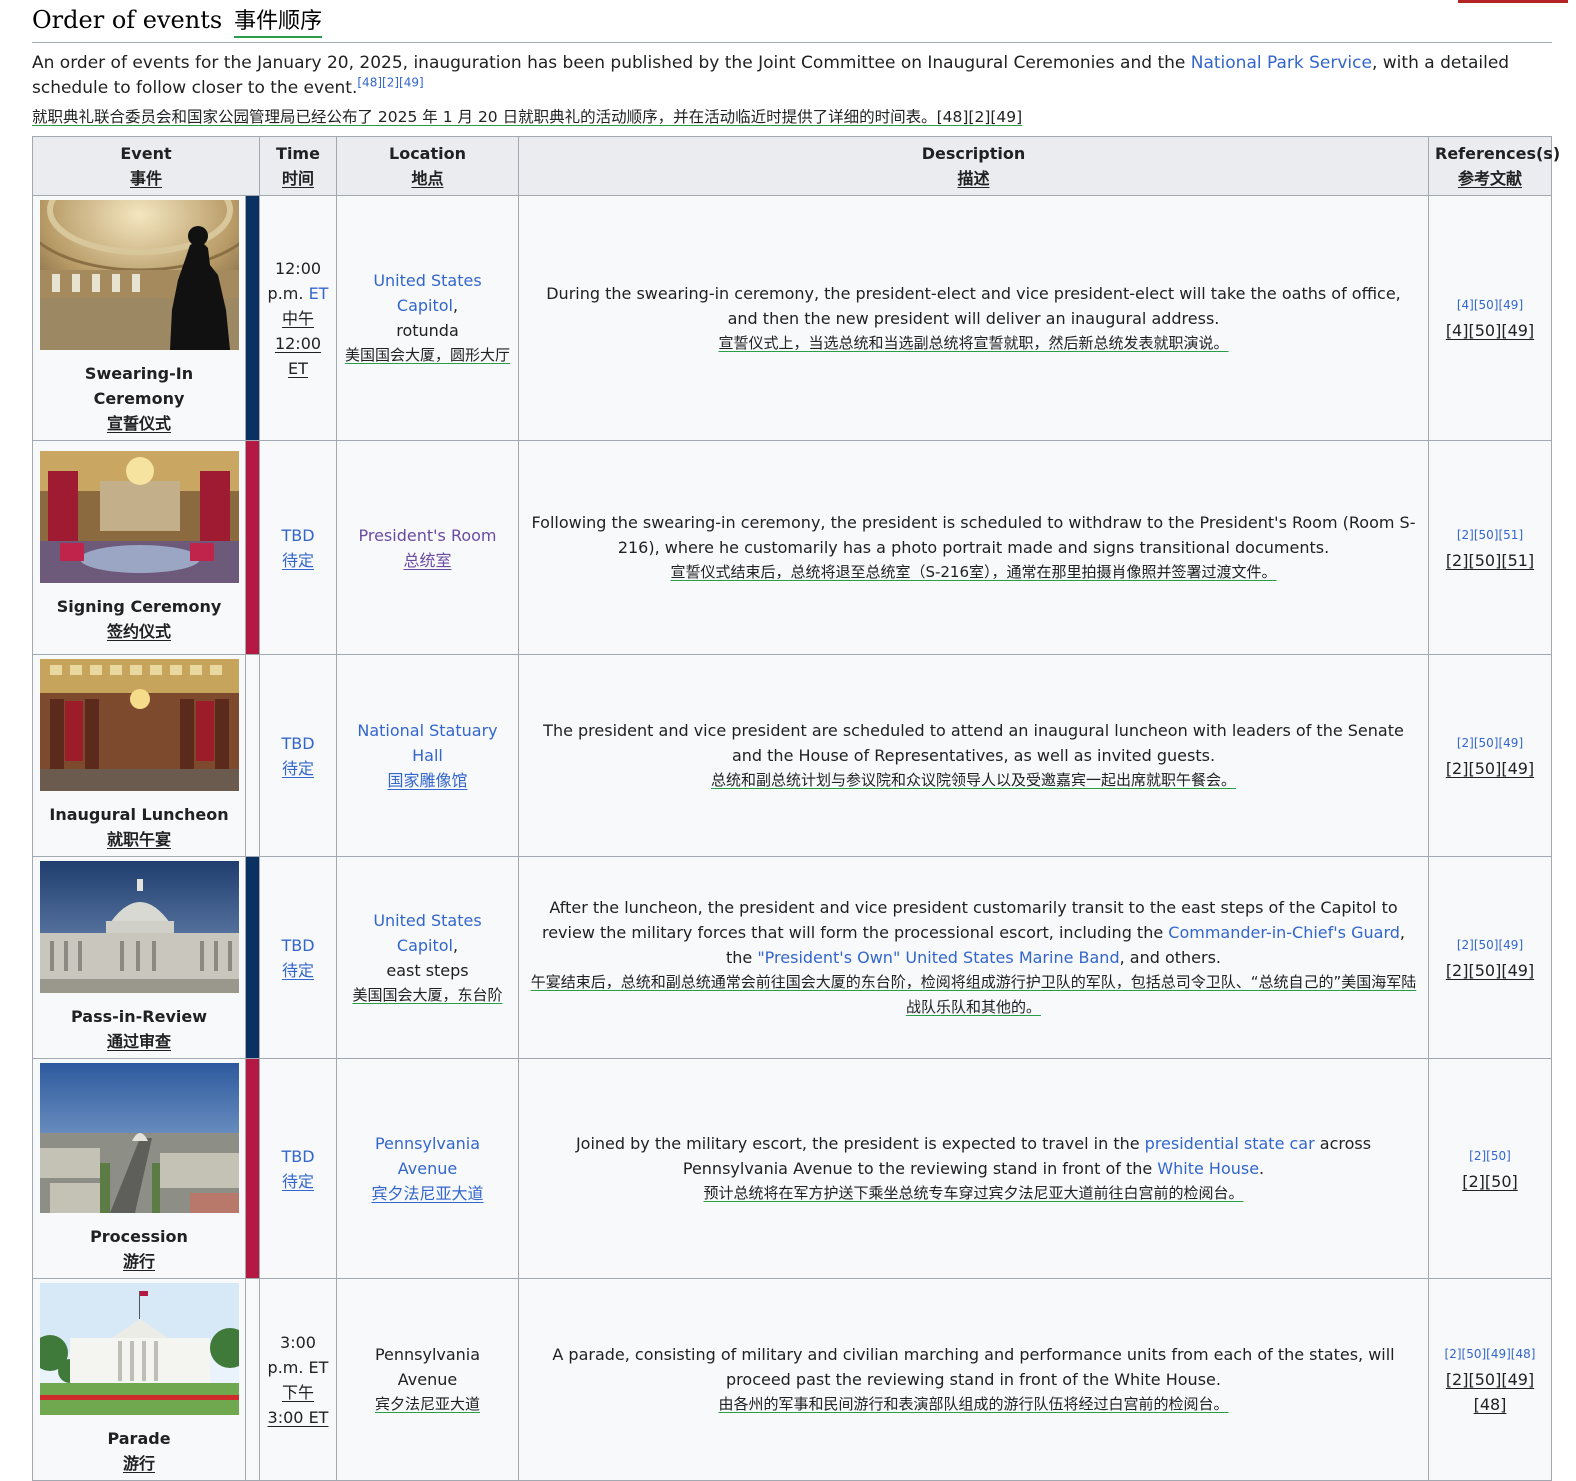 The height and width of the screenshot is (1481, 1576). What do you see at coordinates (138, 839) in the screenshot?
I see `event-name-zh: 就职午宴` at bounding box center [138, 839].